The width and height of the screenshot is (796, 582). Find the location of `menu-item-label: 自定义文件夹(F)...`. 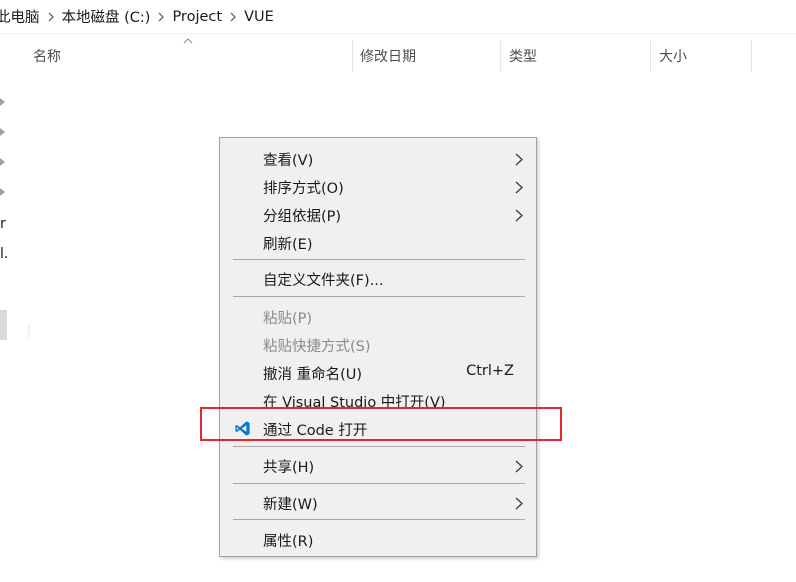

menu-item-label: 自定义文件夹(F)... is located at coordinates (323, 281).